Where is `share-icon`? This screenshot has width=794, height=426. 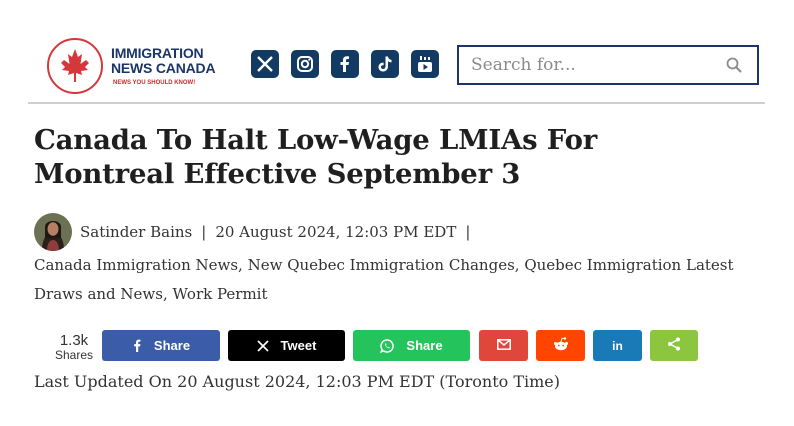
share-icon is located at coordinates (674, 345).